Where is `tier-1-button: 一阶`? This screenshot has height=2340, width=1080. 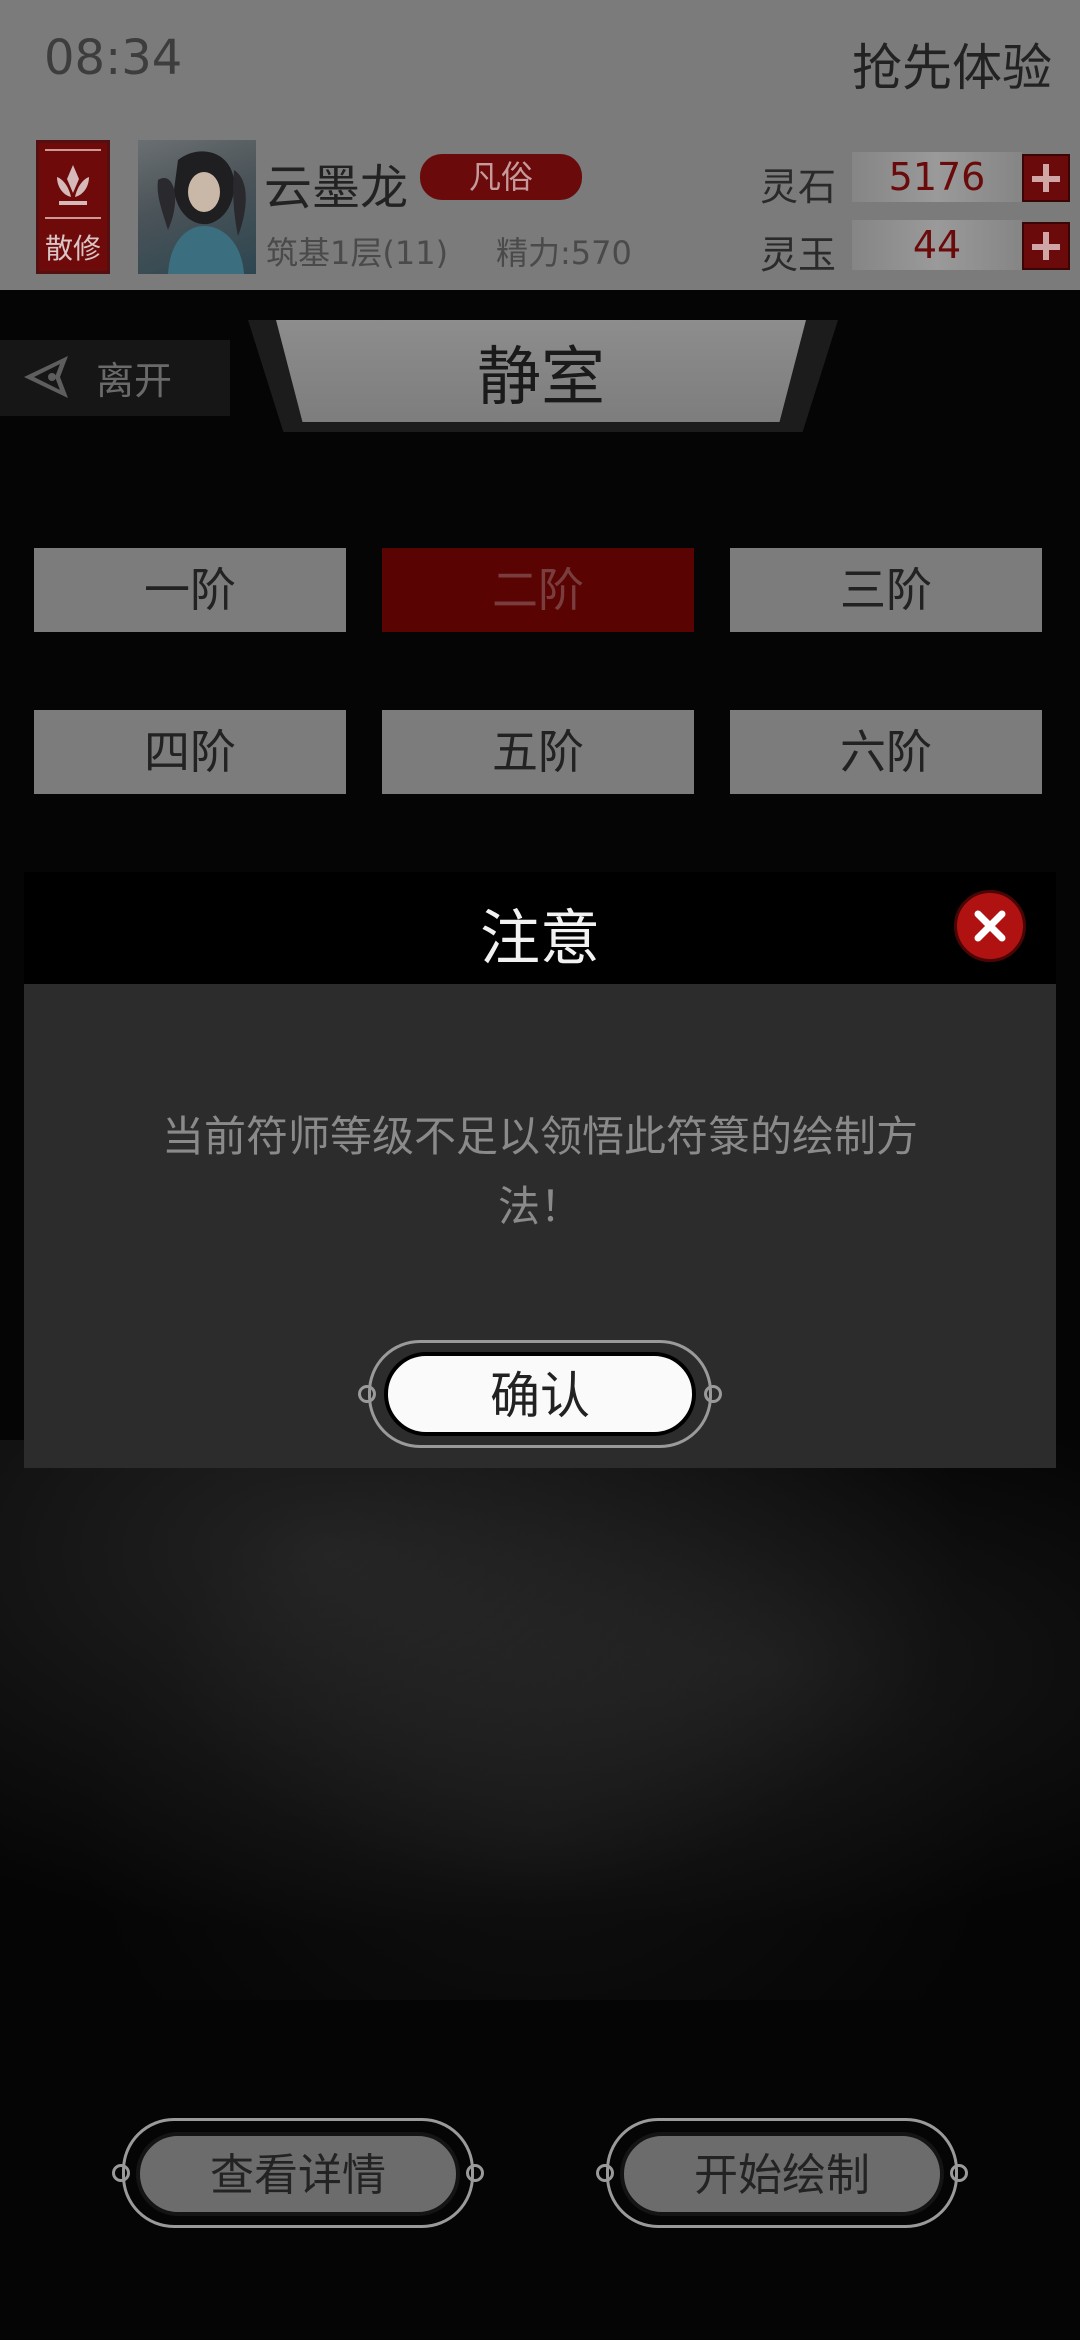 tier-1-button: 一阶 is located at coordinates (190, 590).